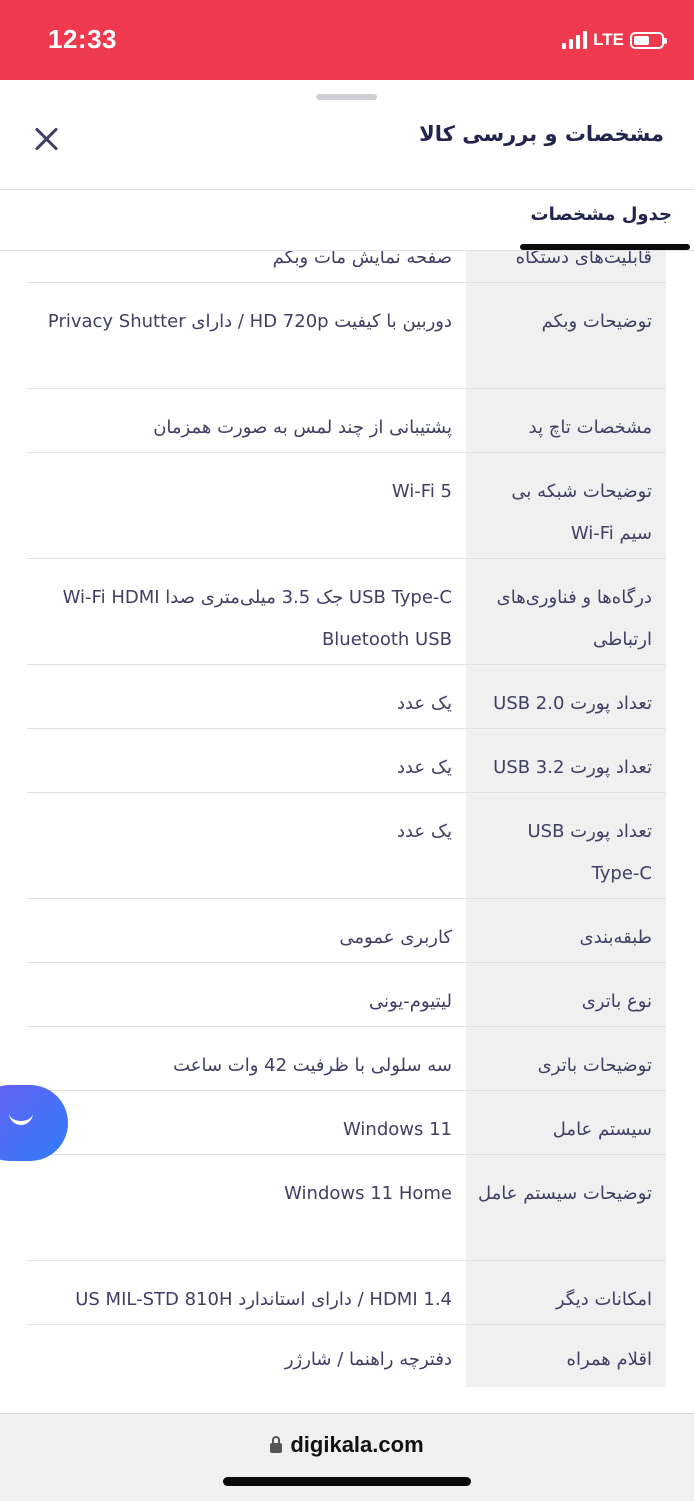  Describe the element at coordinates (410, 1001) in the screenshot. I see `spec-value: لیتیوم-یونی` at that location.